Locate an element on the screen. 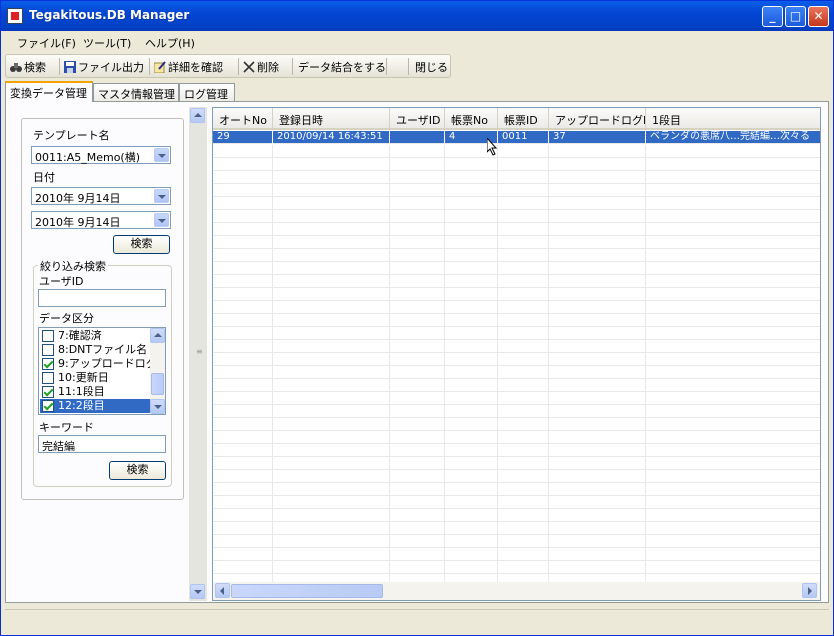 This screenshot has height=636, width=834. menu-help: ヘルプ(H) is located at coordinates (170, 43).